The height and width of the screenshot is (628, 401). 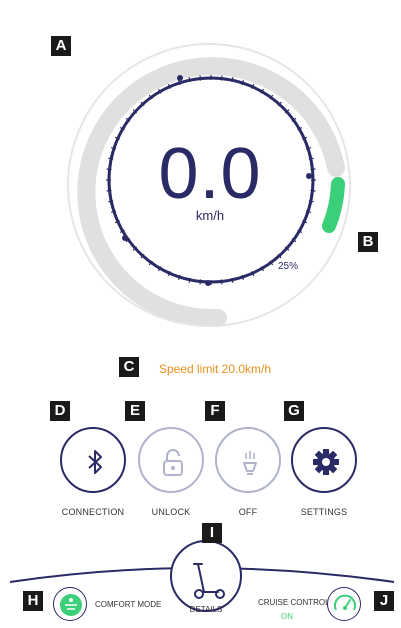 I want to click on cruise-control-label: CRUISE CONTROL, so click(x=294, y=602).